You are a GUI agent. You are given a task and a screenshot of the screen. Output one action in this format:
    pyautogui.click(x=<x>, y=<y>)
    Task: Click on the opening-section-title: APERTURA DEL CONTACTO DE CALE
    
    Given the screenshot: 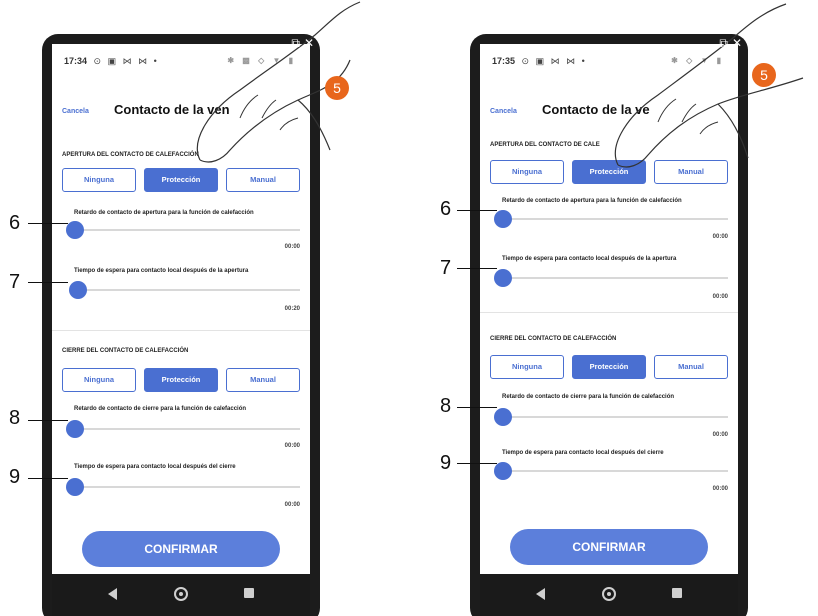 What is the action you would take?
    pyautogui.click(x=545, y=145)
    